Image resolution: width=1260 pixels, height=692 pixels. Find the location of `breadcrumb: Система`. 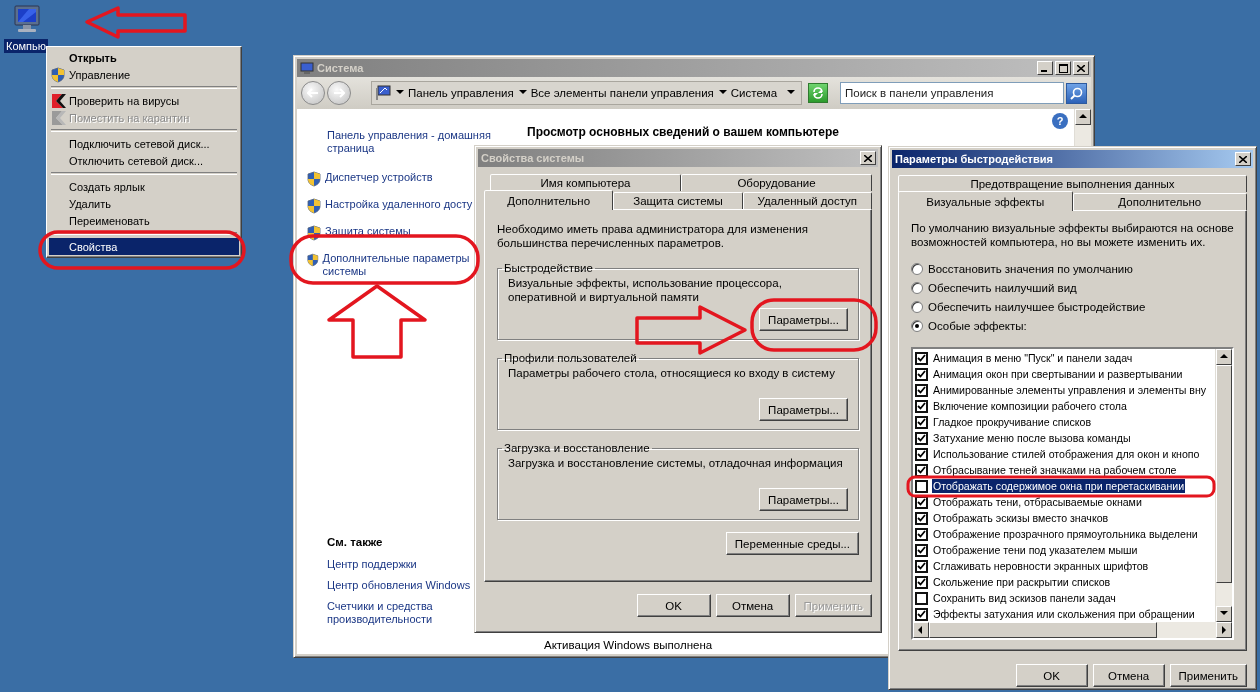

breadcrumb: Система is located at coordinates (748, 93).